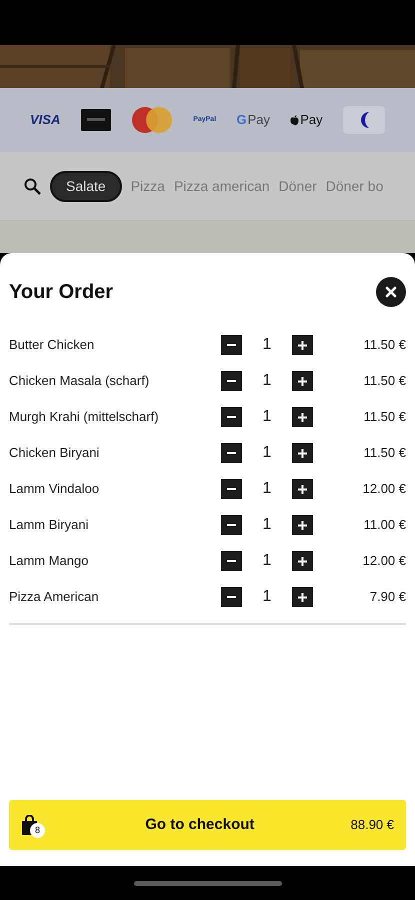 This screenshot has width=415, height=900. What do you see at coordinates (79, 381) in the screenshot?
I see `item-name: Chicken Masala (scharf)` at bounding box center [79, 381].